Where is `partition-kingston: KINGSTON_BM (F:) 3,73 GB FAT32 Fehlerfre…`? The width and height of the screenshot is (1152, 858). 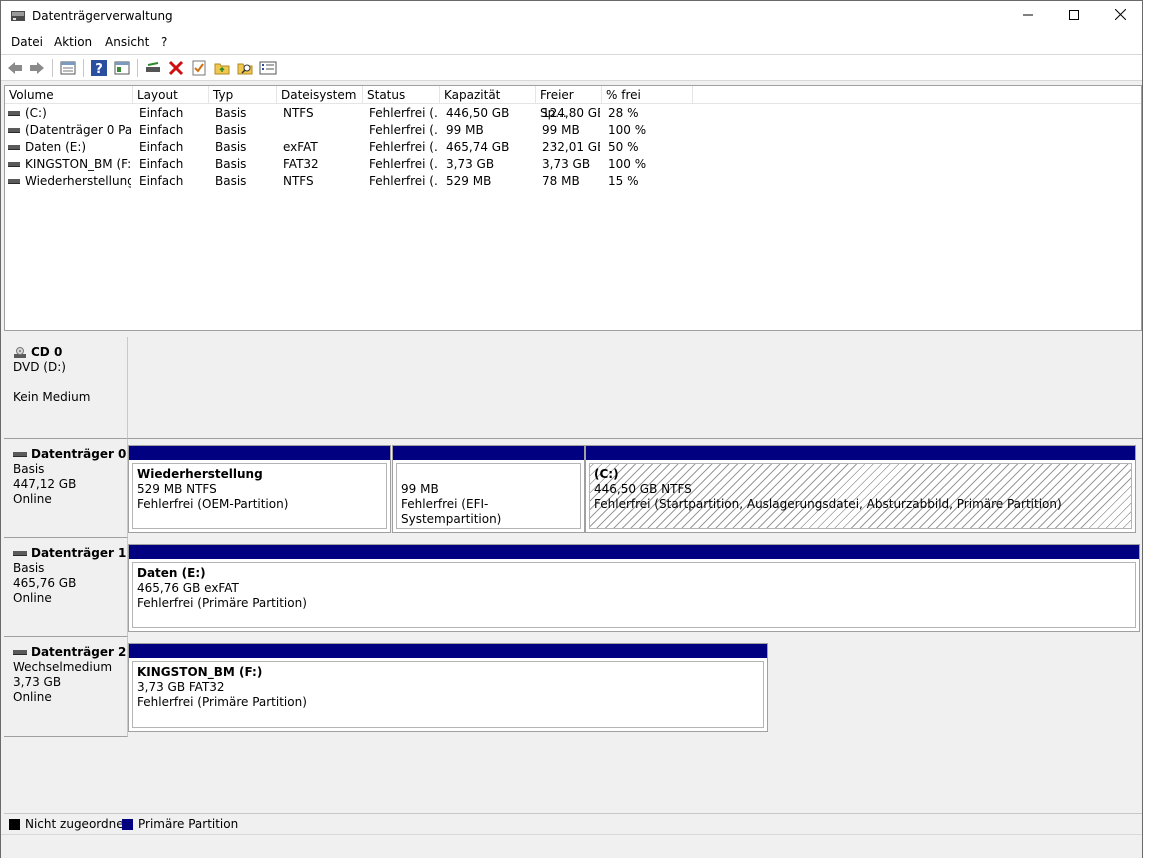
partition-kingston: KINGSTON_BM (F:) 3,73 GB FAT32 Fehlerfre… is located at coordinates (448, 687).